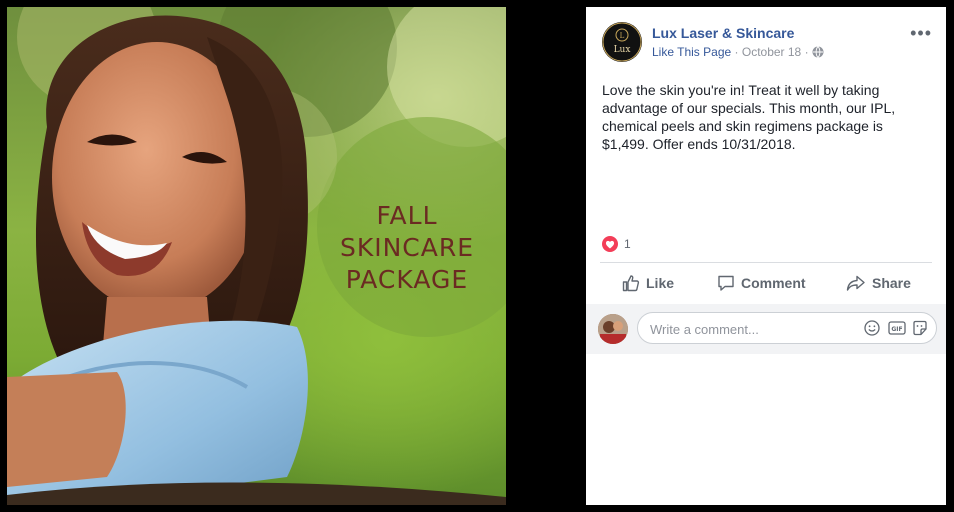 Image resolution: width=954 pixels, height=512 pixels. Describe the element at coordinates (622, 36) in the screenshot. I see `svg-text: L` at that location.